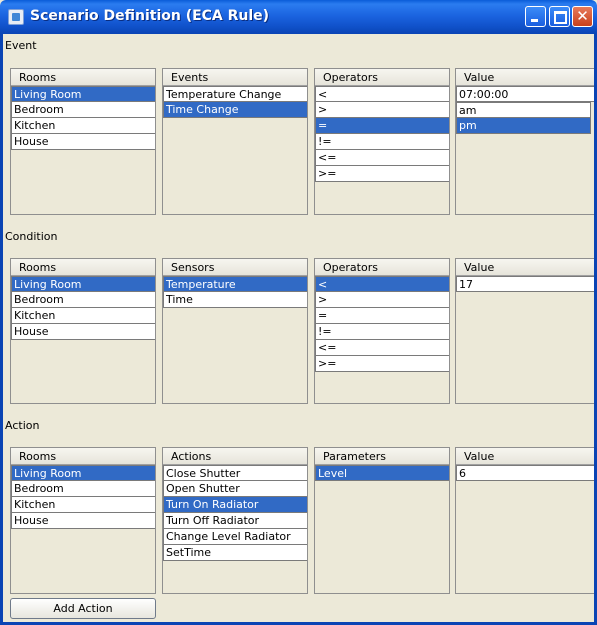 The height and width of the screenshot is (625, 597). I want to click on list-item: pm, so click(523, 126).